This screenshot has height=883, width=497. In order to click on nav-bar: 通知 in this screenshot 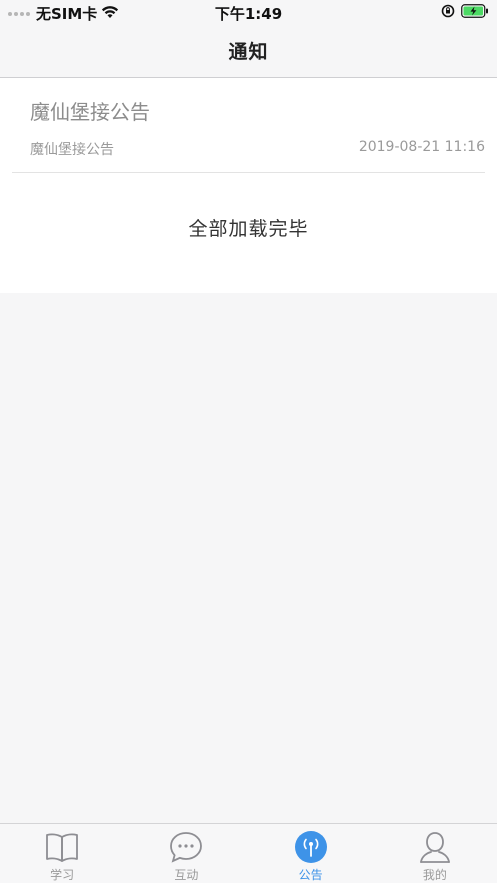, I will do `click(248, 51)`.